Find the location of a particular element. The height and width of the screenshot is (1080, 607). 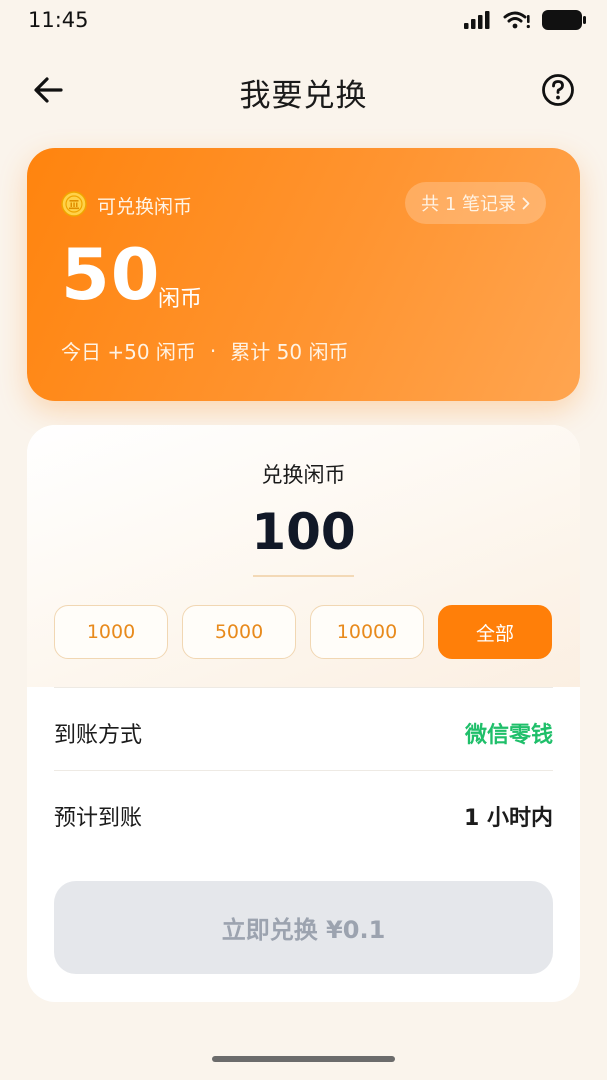

eta-label: 预计到账 is located at coordinates (98, 818).